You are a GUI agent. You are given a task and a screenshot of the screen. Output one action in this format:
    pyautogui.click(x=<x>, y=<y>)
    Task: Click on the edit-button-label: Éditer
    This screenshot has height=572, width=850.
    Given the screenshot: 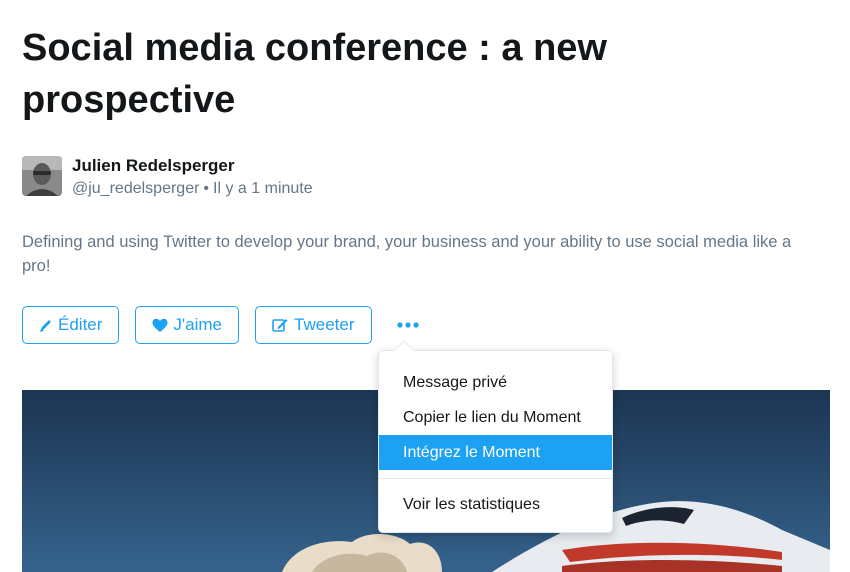 What is the action you would take?
    pyautogui.click(x=80, y=324)
    